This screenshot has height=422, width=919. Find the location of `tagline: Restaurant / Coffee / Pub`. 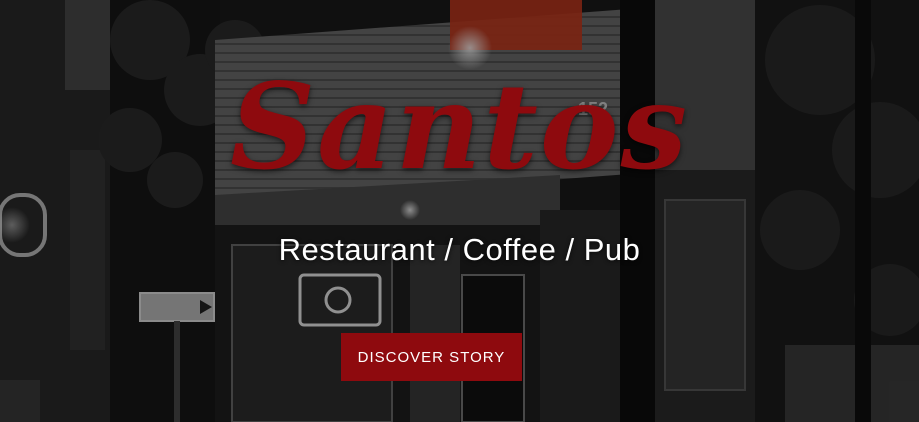

tagline: Restaurant / Coffee / Pub is located at coordinates (459, 249).